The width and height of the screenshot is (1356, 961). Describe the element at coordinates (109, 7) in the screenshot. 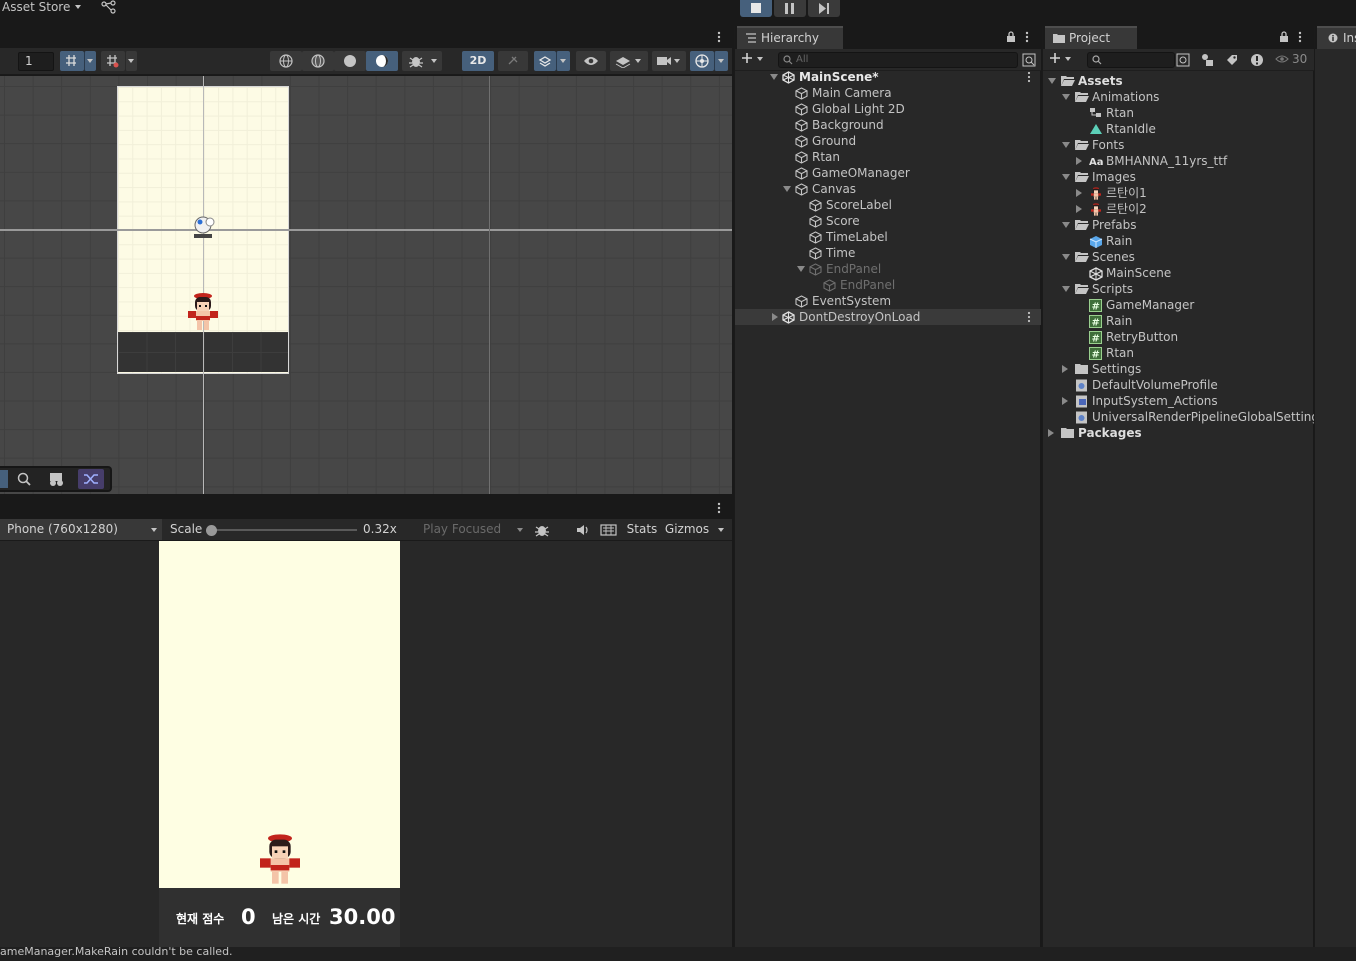

I see `version-control-icon` at that location.